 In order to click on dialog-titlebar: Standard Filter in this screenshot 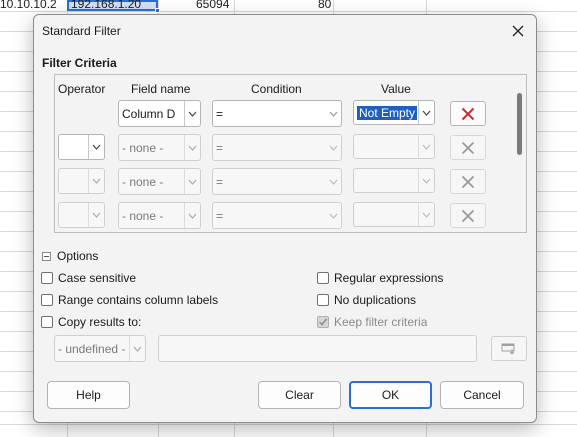, I will do `click(285, 31)`.